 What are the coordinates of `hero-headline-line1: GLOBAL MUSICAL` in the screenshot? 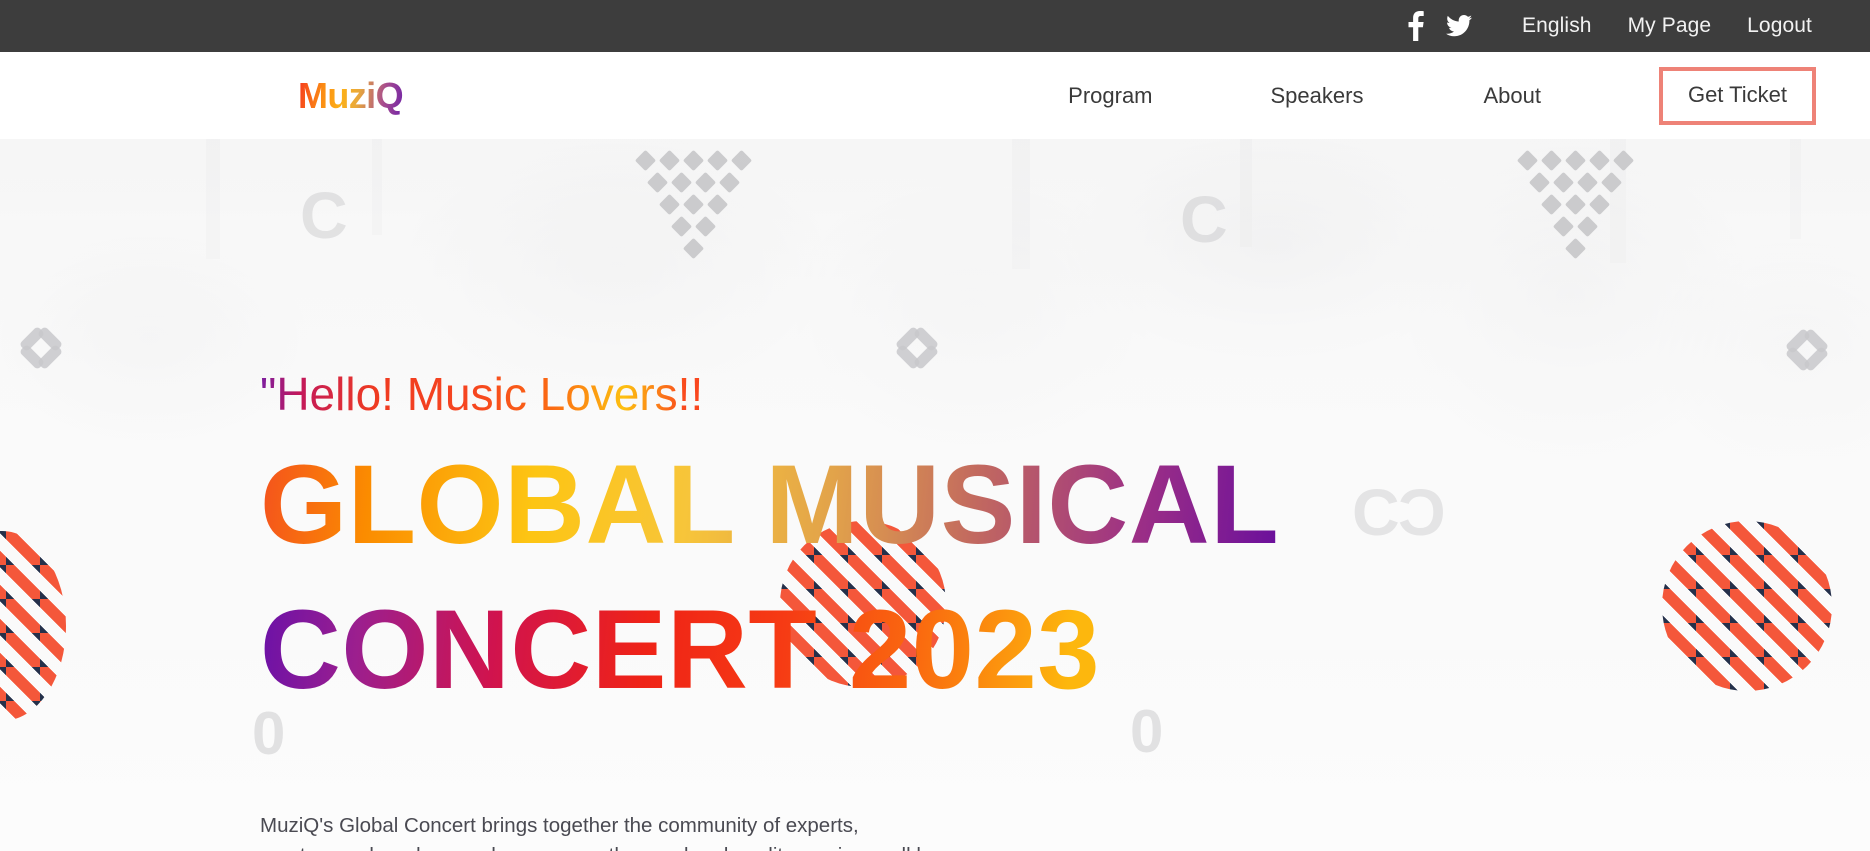 It's located at (770, 504).